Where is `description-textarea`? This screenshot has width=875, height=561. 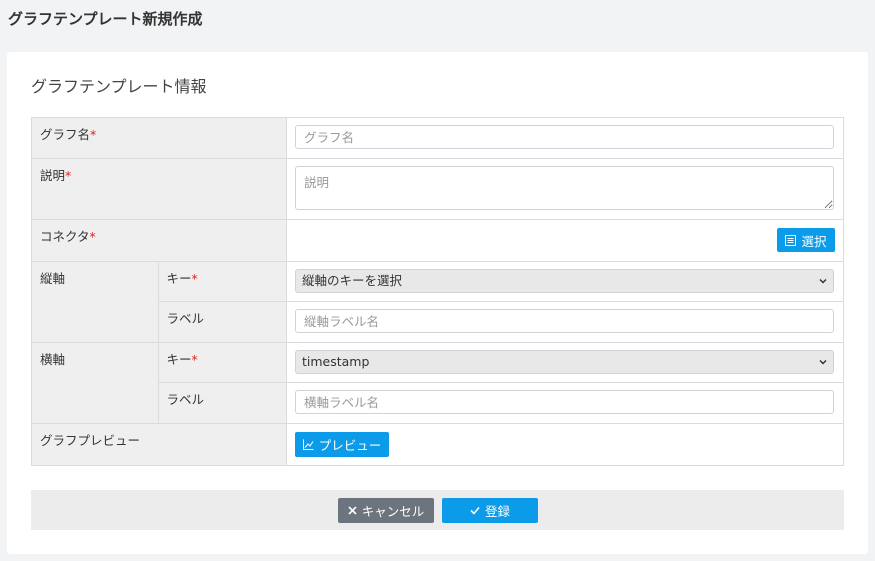
description-textarea is located at coordinates (564, 188).